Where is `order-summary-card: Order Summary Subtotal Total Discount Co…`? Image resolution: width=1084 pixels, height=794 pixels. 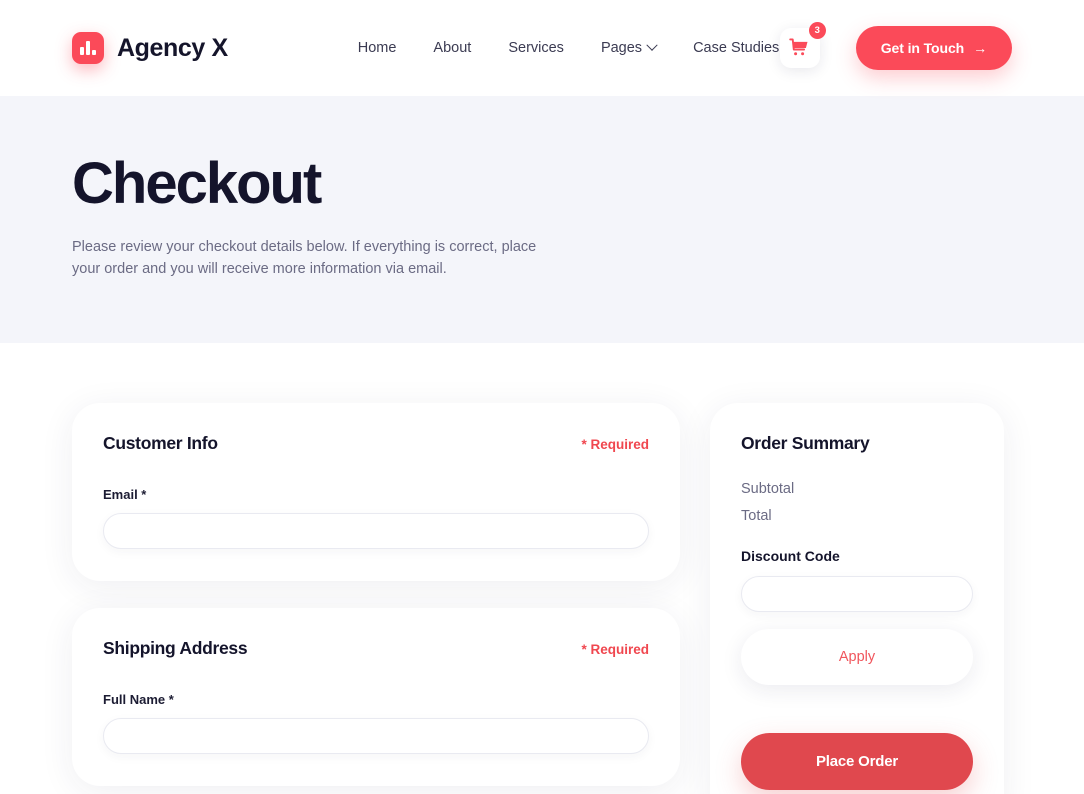
order-summary-card: Order Summary Subtotal Total Discount Co… is located at coordinates (857, 598).